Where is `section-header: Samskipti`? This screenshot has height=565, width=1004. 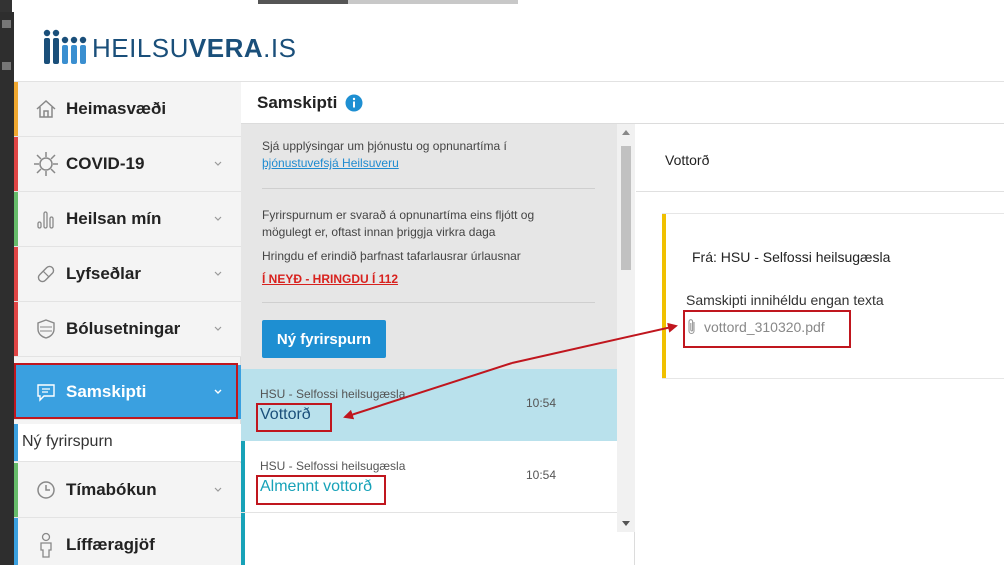
section-header: Samskipti is located at coordinates (622, 103).